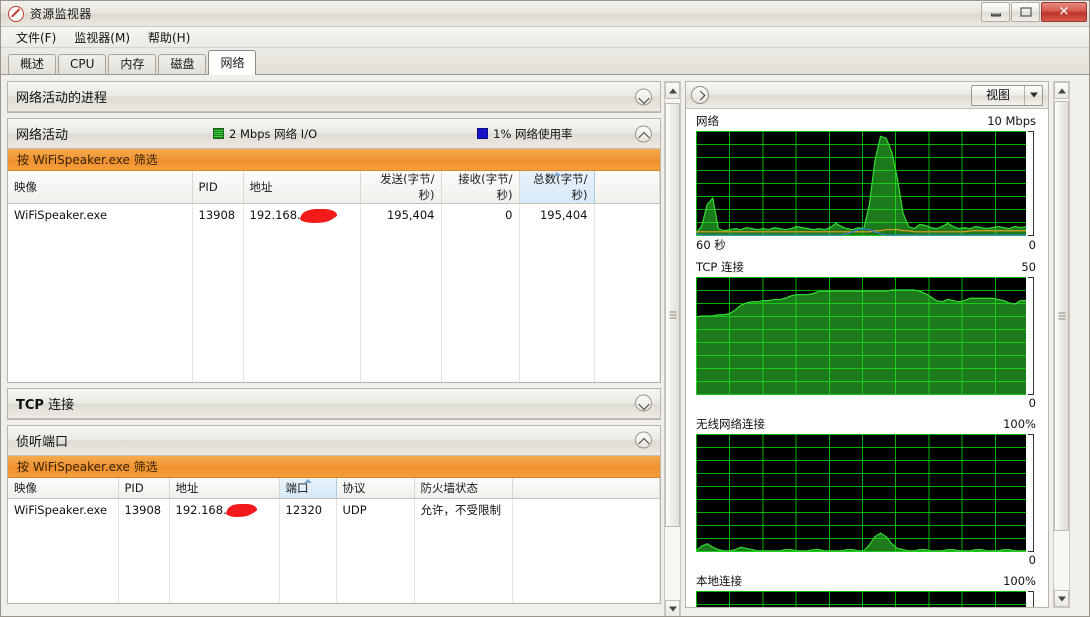  I want to click on cell-image: WiFiSpeaker.exe, so click(100, 214).